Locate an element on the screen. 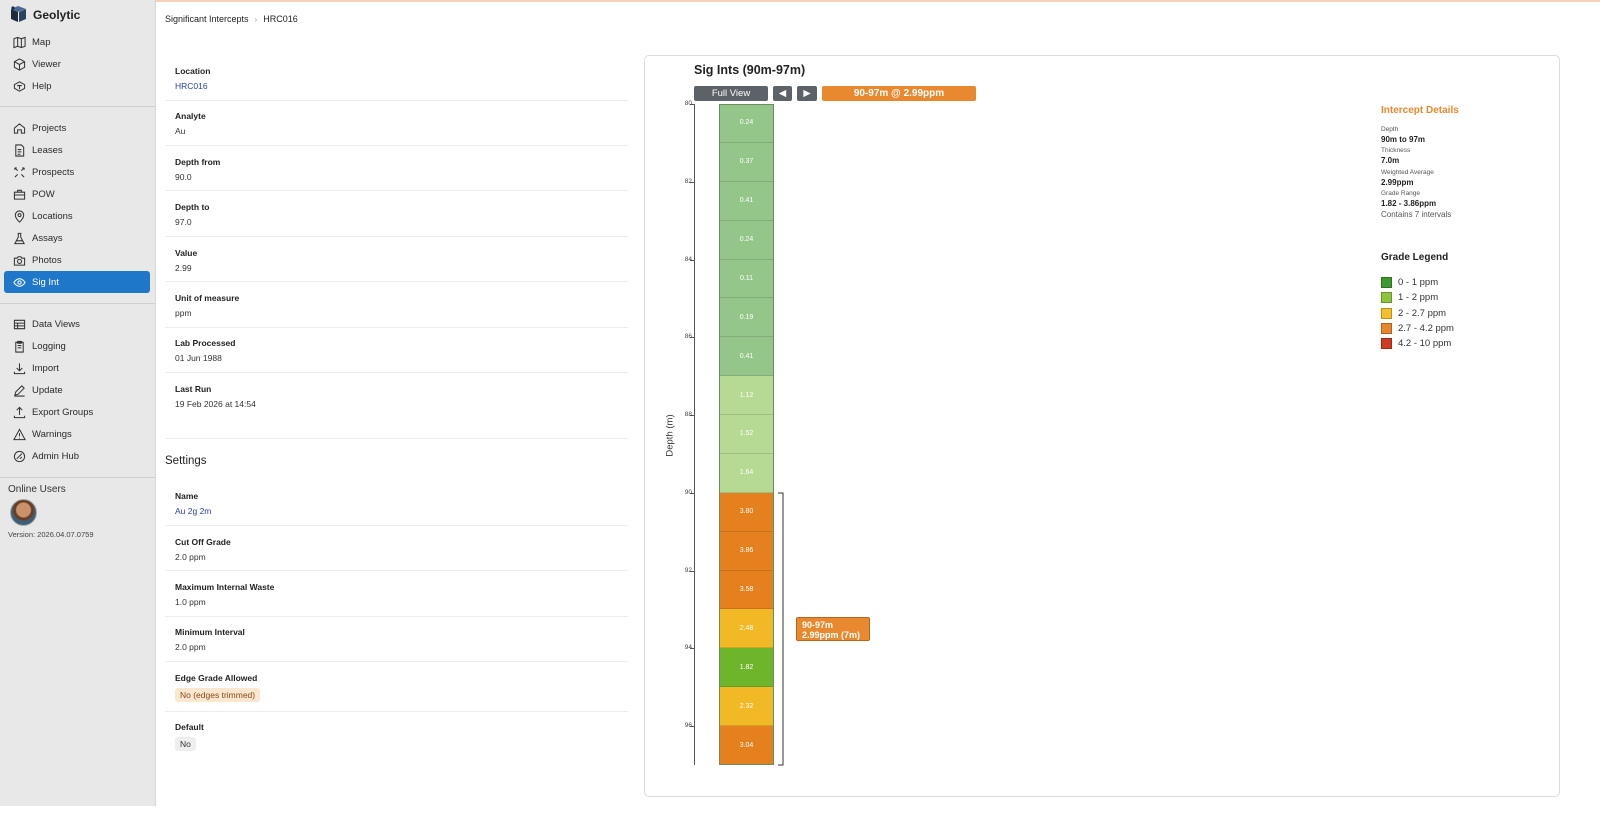 This screenshot has width=1600, height=830. field-label: Cut Off Grade is located at coordinates (203, 542).